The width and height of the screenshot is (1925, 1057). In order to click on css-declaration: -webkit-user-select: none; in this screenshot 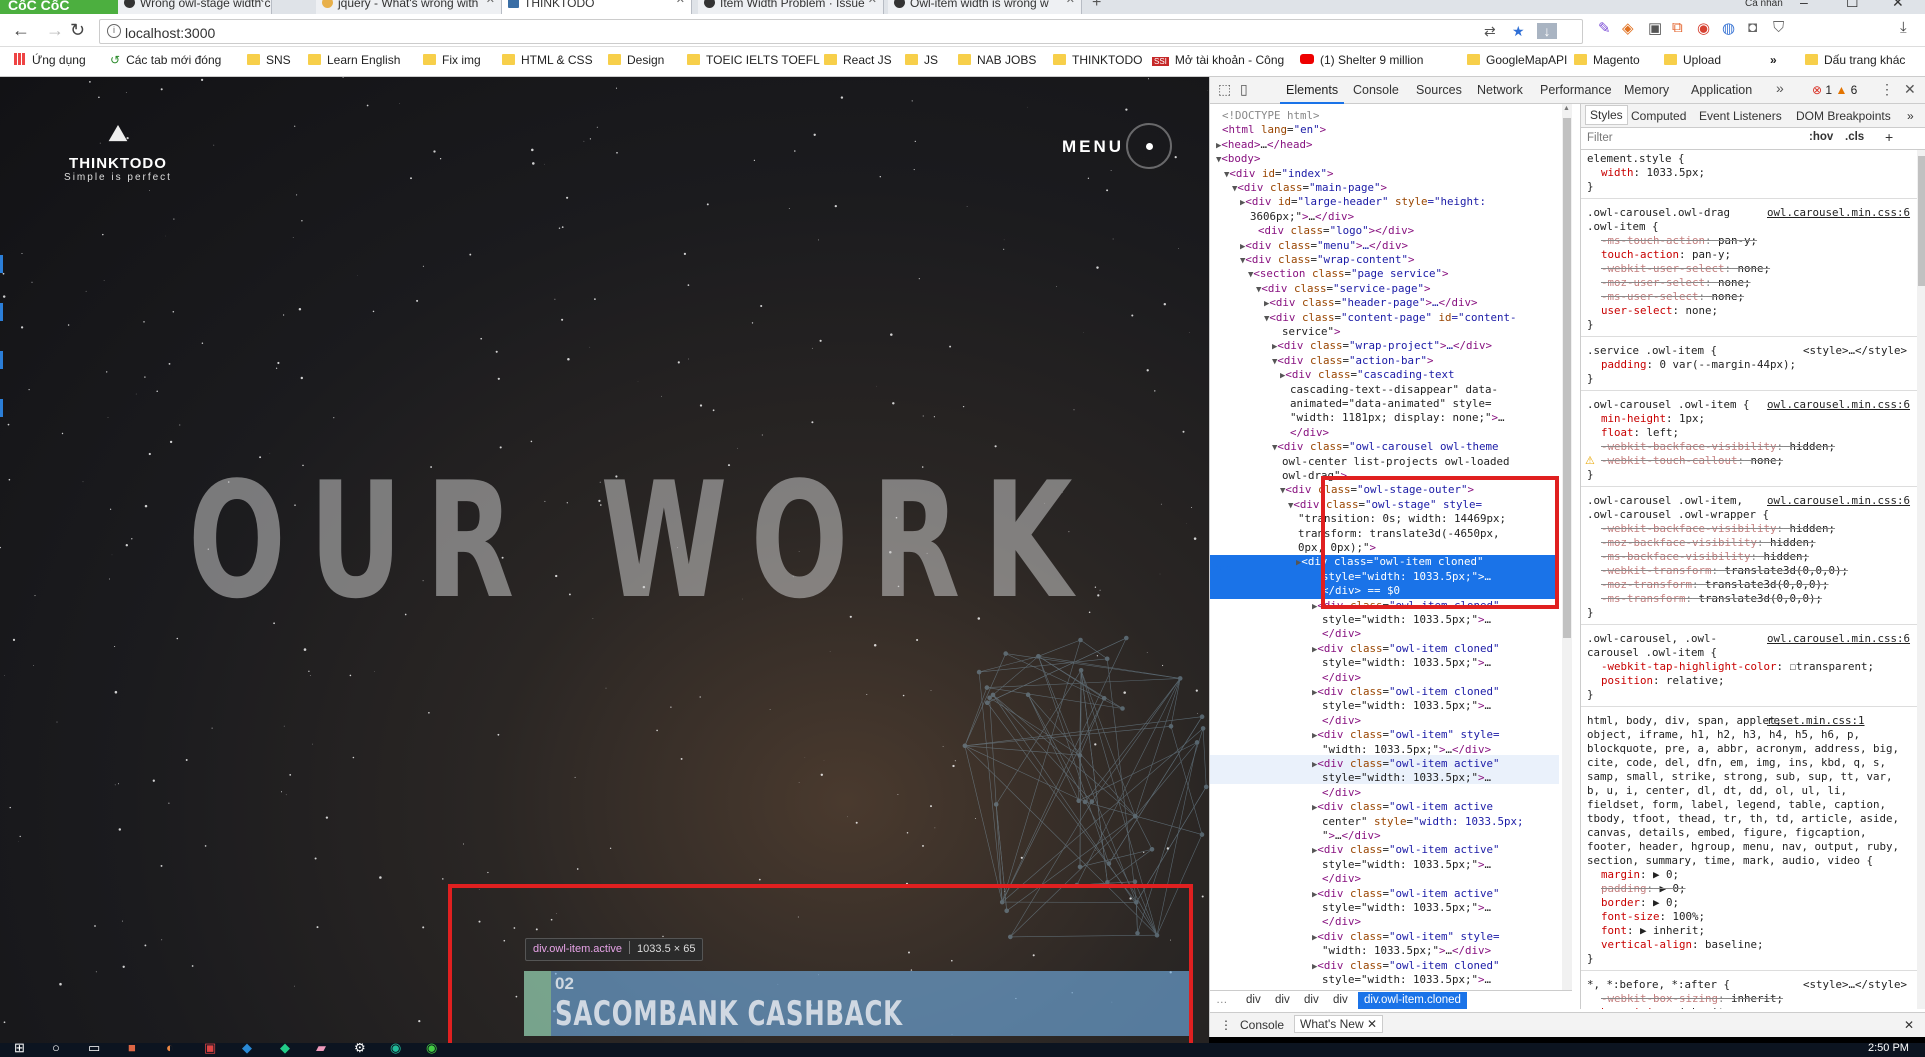, I will do `click(1685, 269)`.